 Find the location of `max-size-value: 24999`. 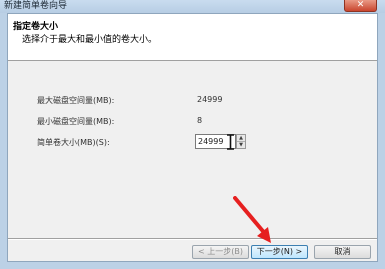

max-size-value: 24999 is located at coordinates (210, 99).